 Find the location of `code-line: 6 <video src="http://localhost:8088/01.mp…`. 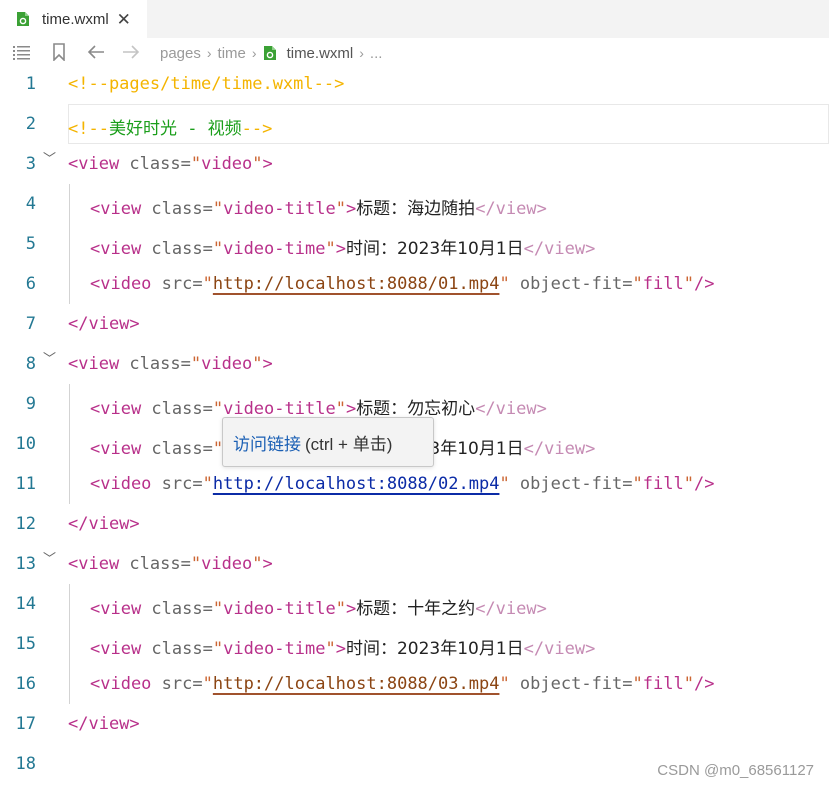

code-line: 6 <video src="http://localhost:8088/01.mp… is located at coordinates (414, 284).